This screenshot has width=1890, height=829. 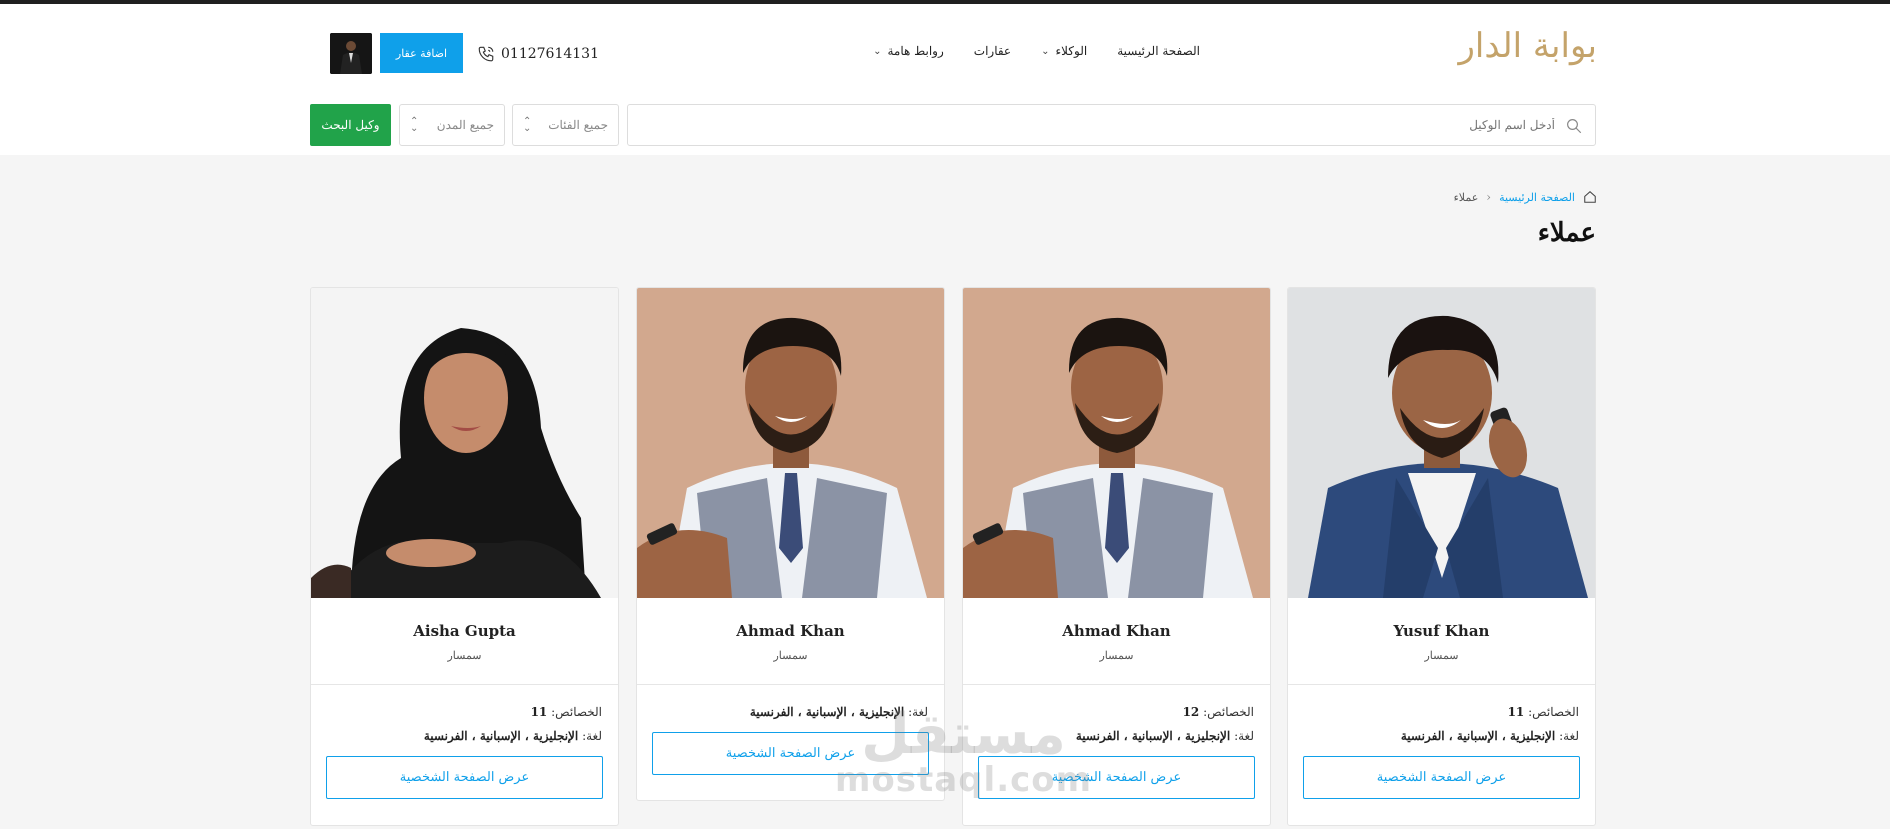 What do you see at coordinates (1528, 46) in the screenshot?
I see `logo-text: بوابة الدار` at bounding box center [1528, 46].